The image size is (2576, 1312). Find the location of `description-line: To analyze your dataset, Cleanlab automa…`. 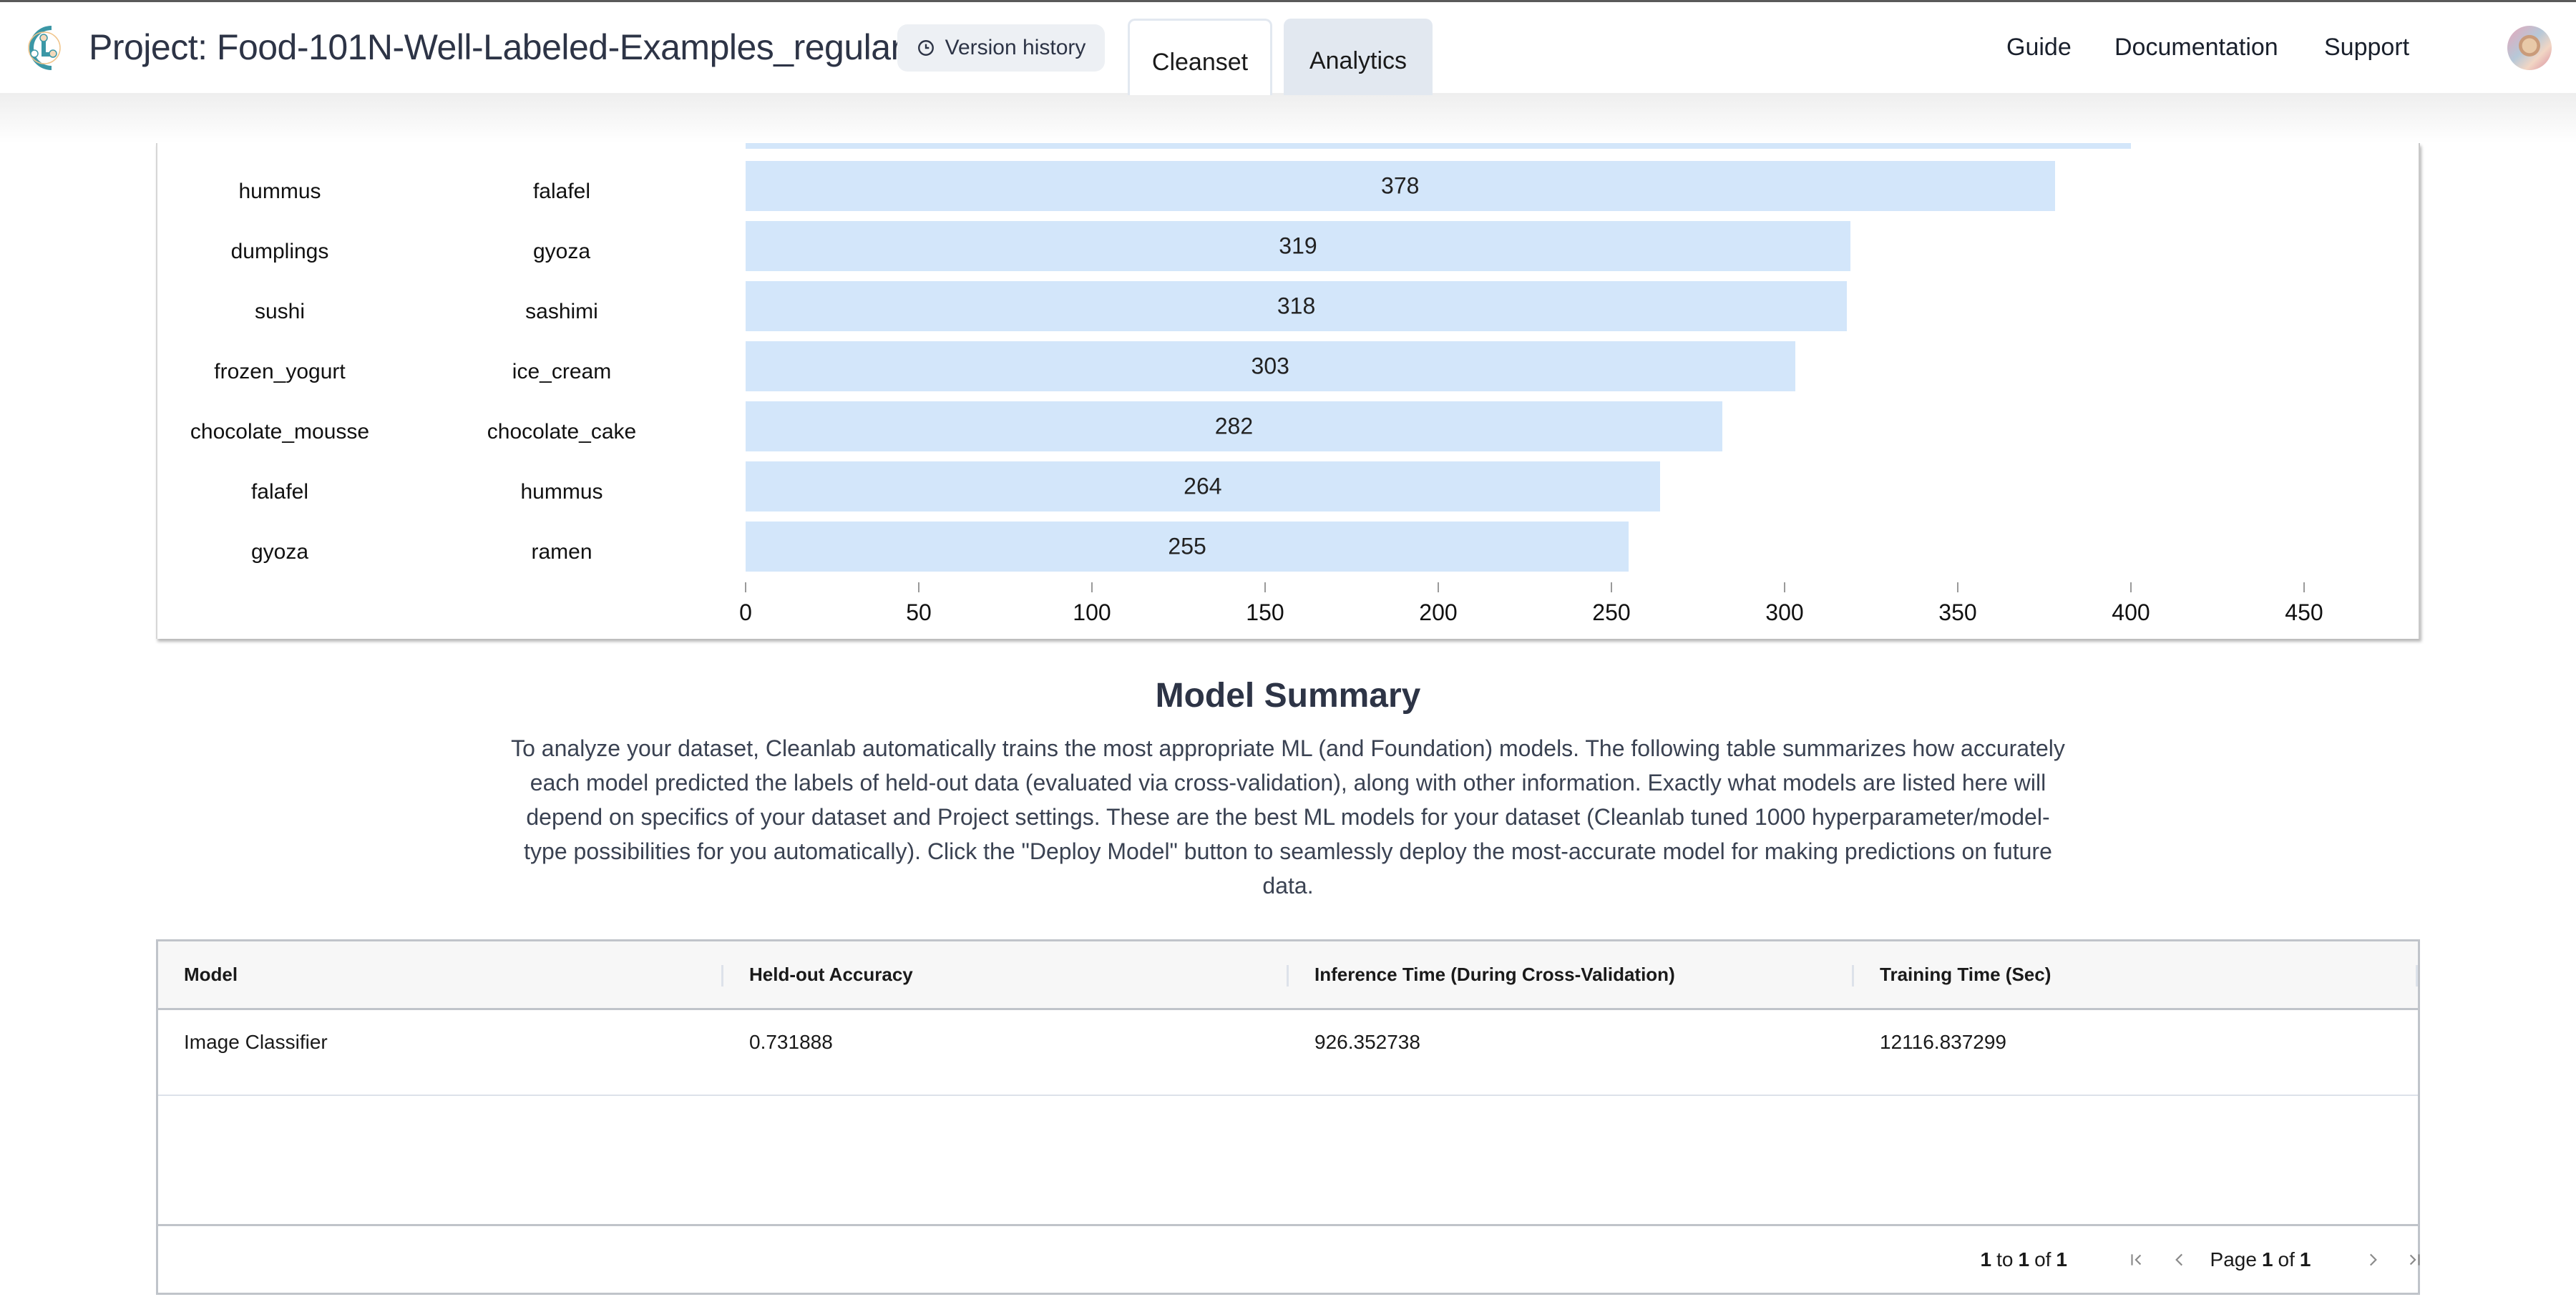

description-line: To analyze your dataset, Cleanlab automa… is located at coordinates (1288, 748).